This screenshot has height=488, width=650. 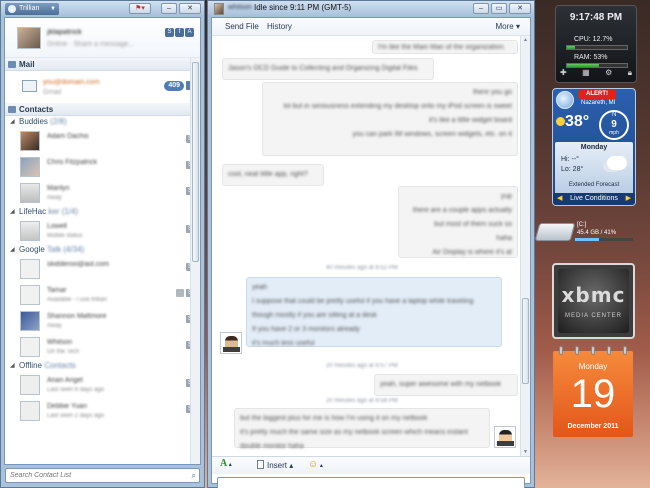 What do you see at coordinates (102, 347) in the screenshot?
I see `contact-item: Whitson On the Tech S` at bounding box center [102, 347].